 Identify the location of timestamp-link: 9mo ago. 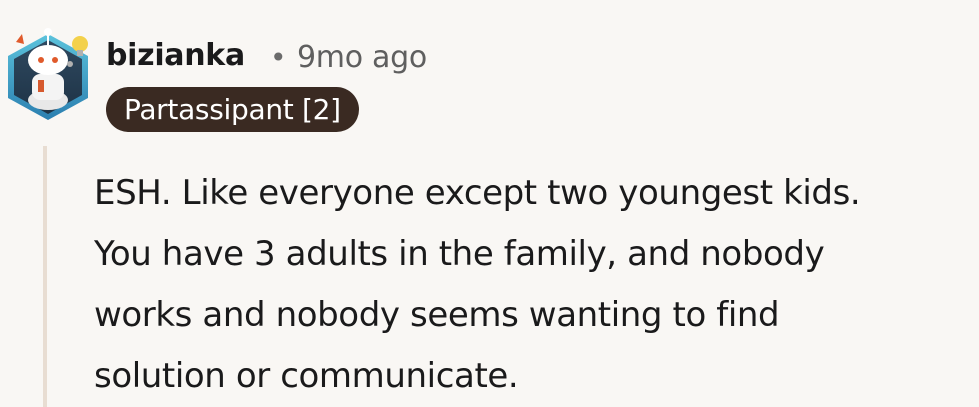
(362, 58).